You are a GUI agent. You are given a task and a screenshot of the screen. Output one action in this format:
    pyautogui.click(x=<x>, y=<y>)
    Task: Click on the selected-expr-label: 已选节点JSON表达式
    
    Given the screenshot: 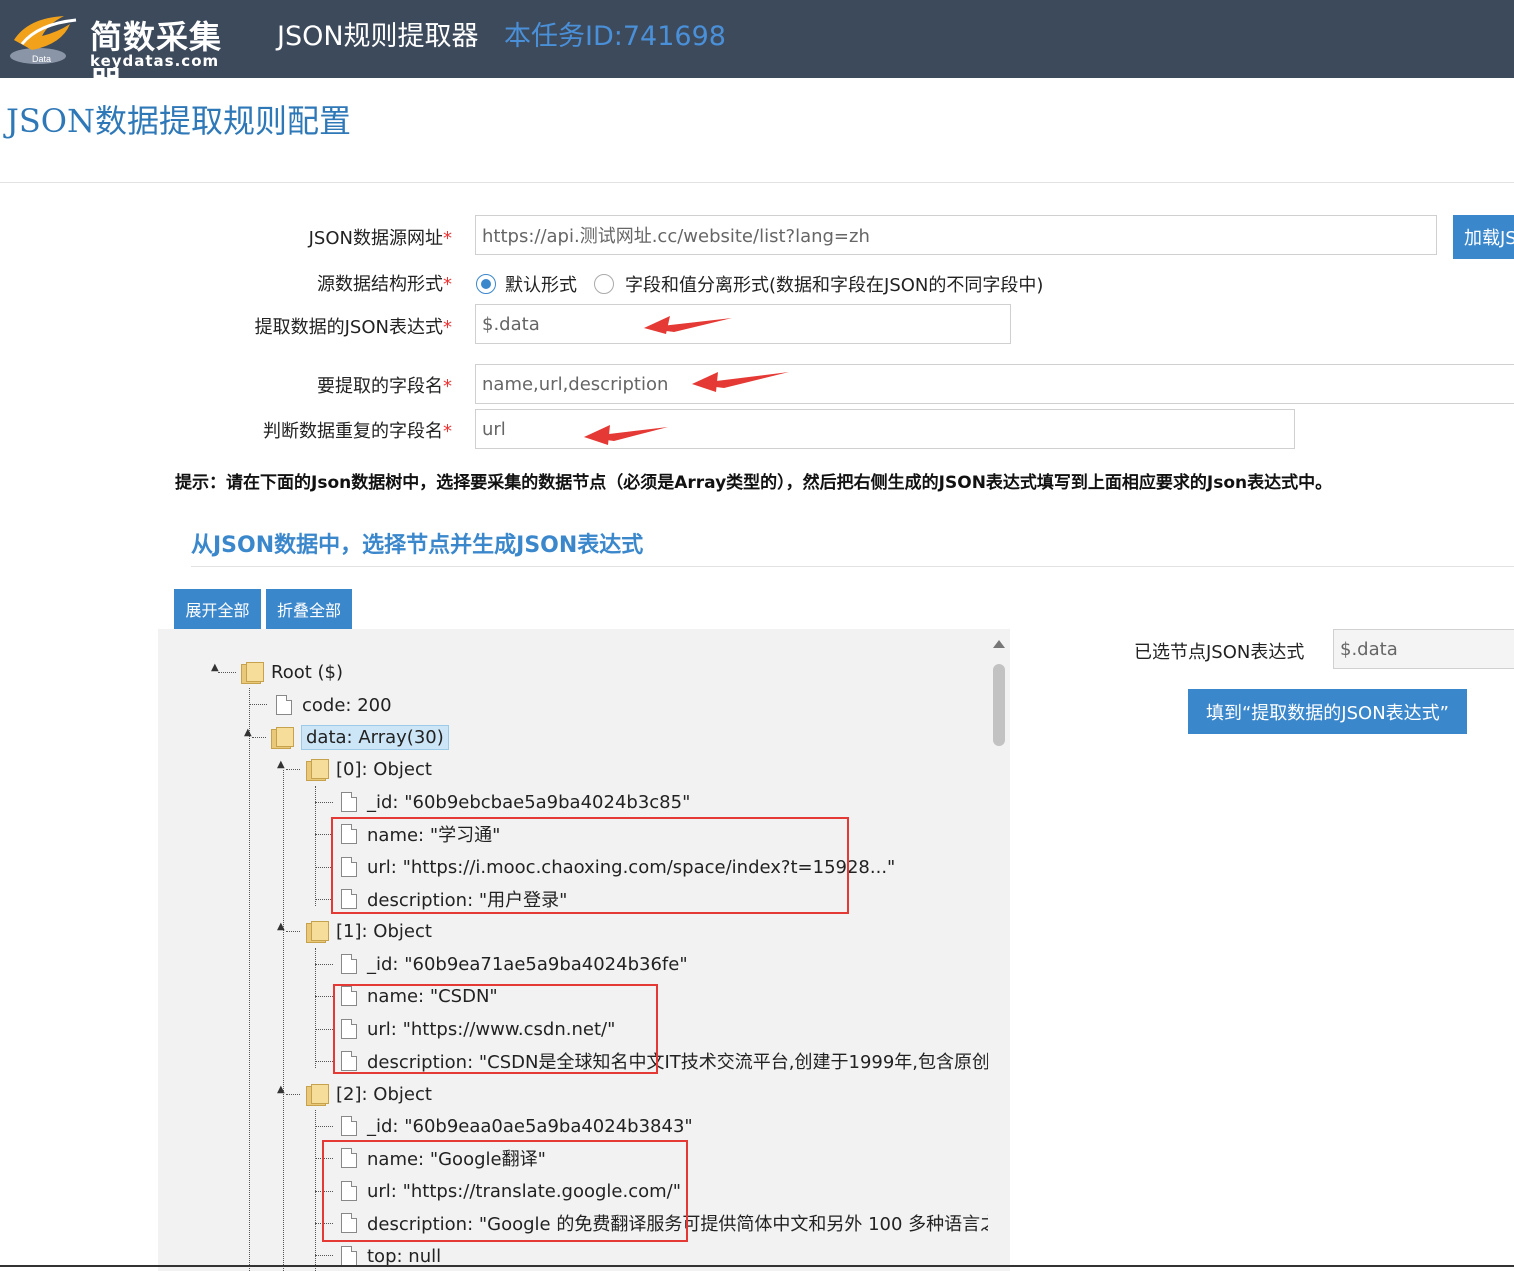 What is the action you would take?
    pyautogui.click(x=1219, y=652)
    